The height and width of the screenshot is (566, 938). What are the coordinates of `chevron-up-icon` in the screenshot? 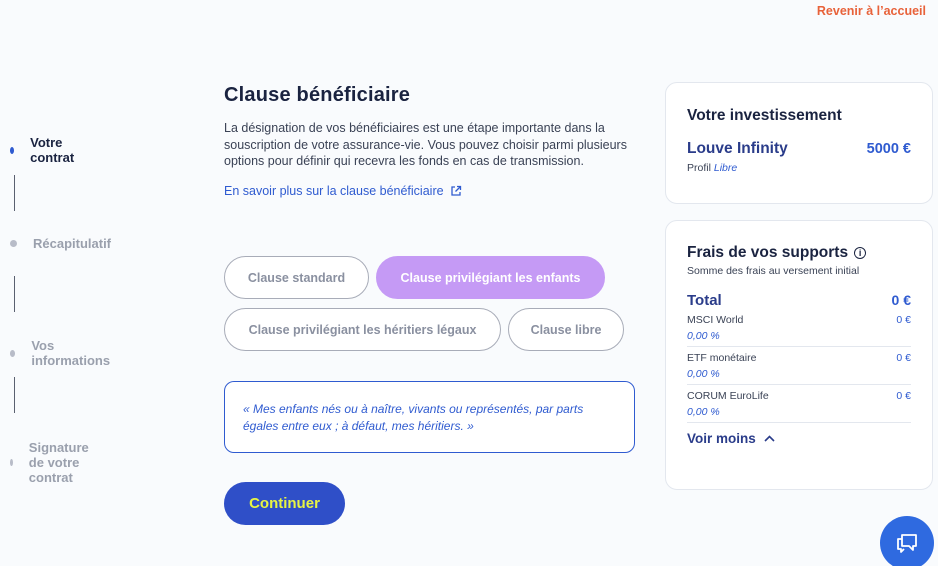 It's located at (769, 438).